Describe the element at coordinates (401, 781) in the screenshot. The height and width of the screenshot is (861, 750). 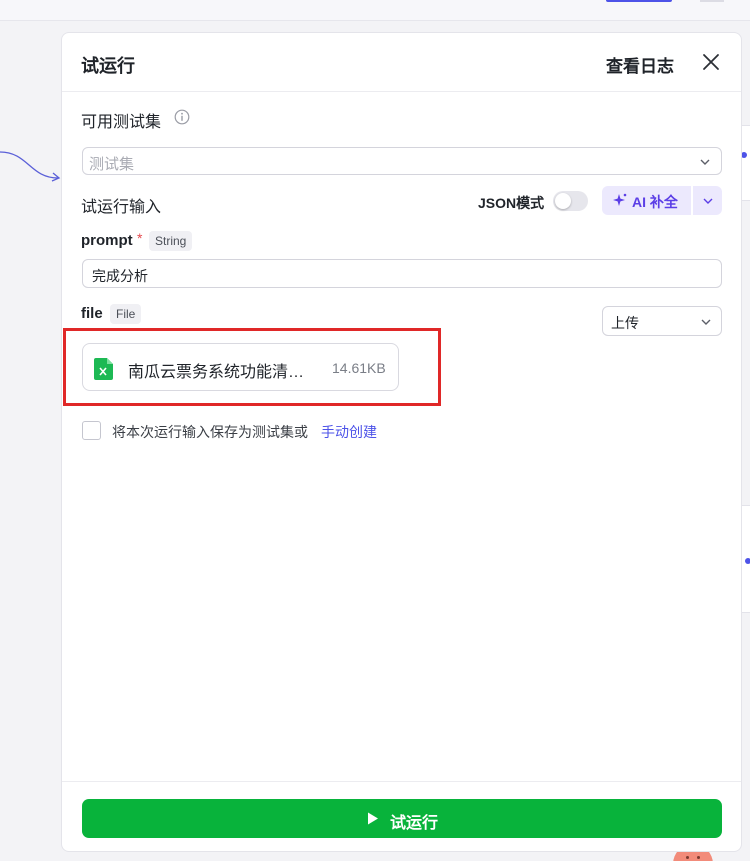
I see `footer-divider` at that location.